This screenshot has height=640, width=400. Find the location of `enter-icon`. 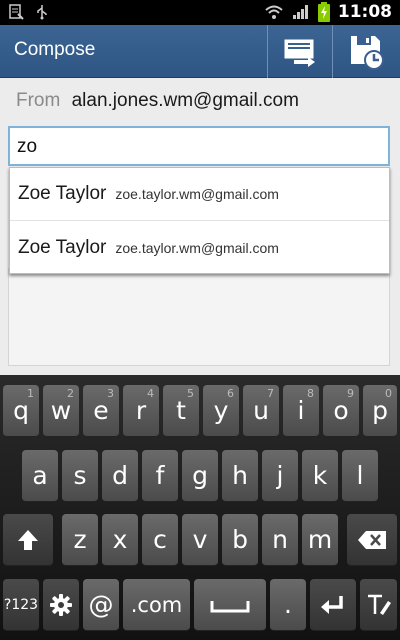

enter-icon is located at coordinates (332, 604).